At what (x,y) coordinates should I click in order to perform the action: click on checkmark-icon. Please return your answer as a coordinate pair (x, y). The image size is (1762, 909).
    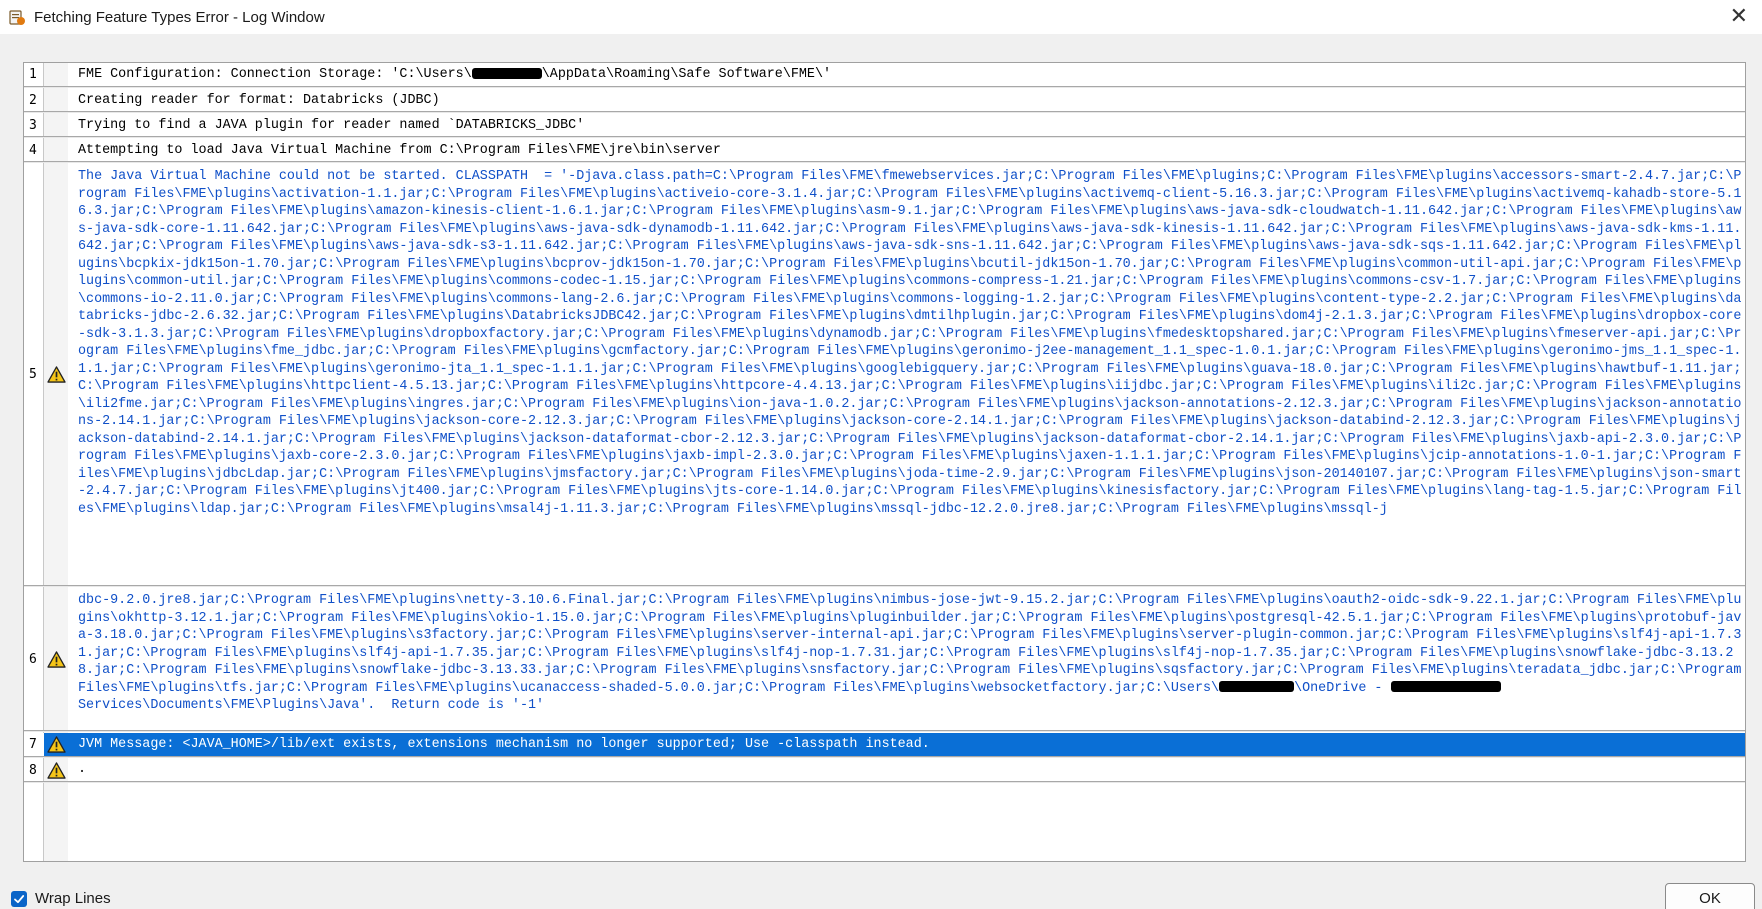
    Looking at the image, I should click on (19, 899).